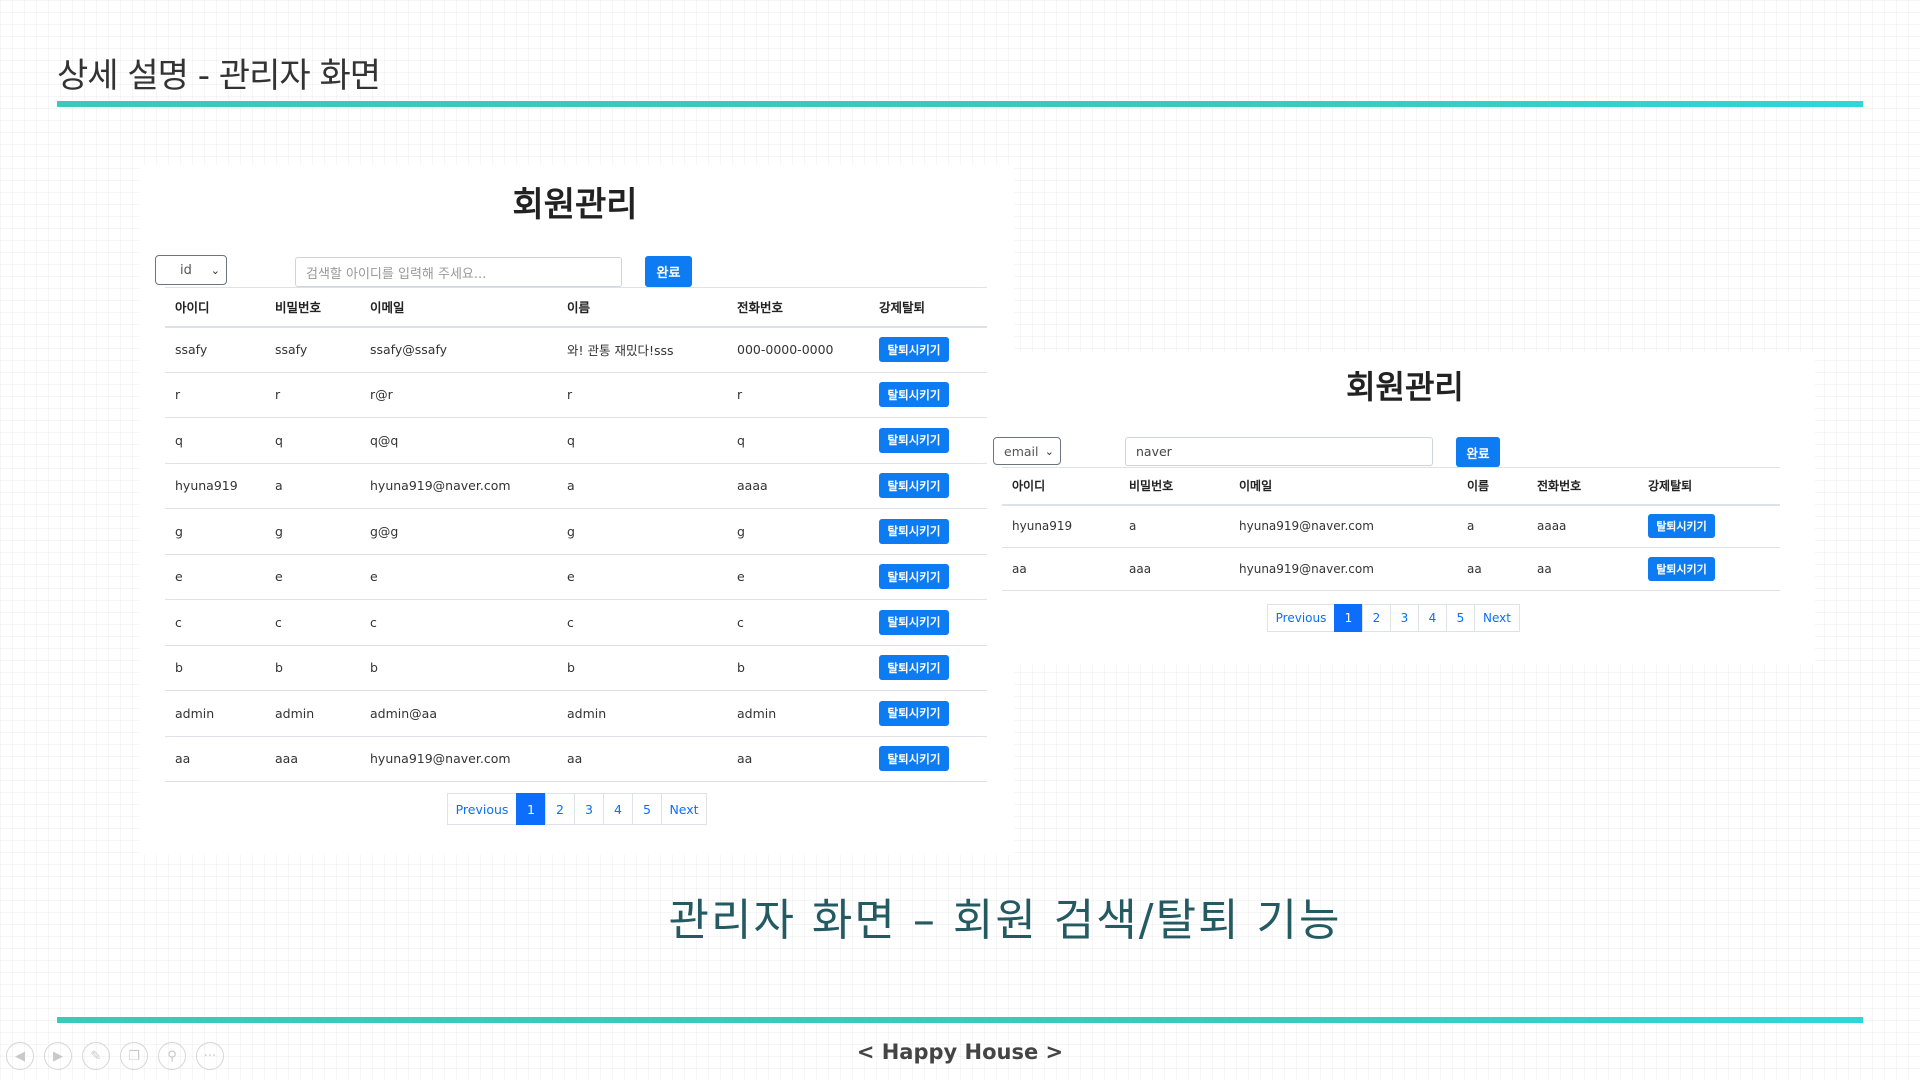 The height and width of the screenshot is (1080, 1920). I want to click on cell-password: g, so click(312, 531).